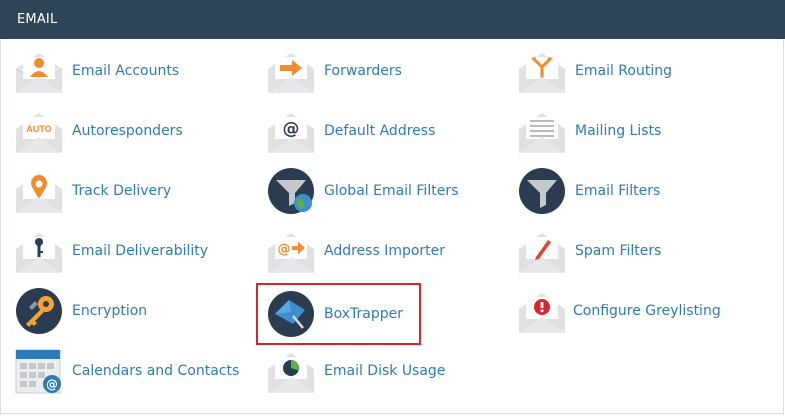  I want to click on location-pin-envelope-icon, so click(39, 191).